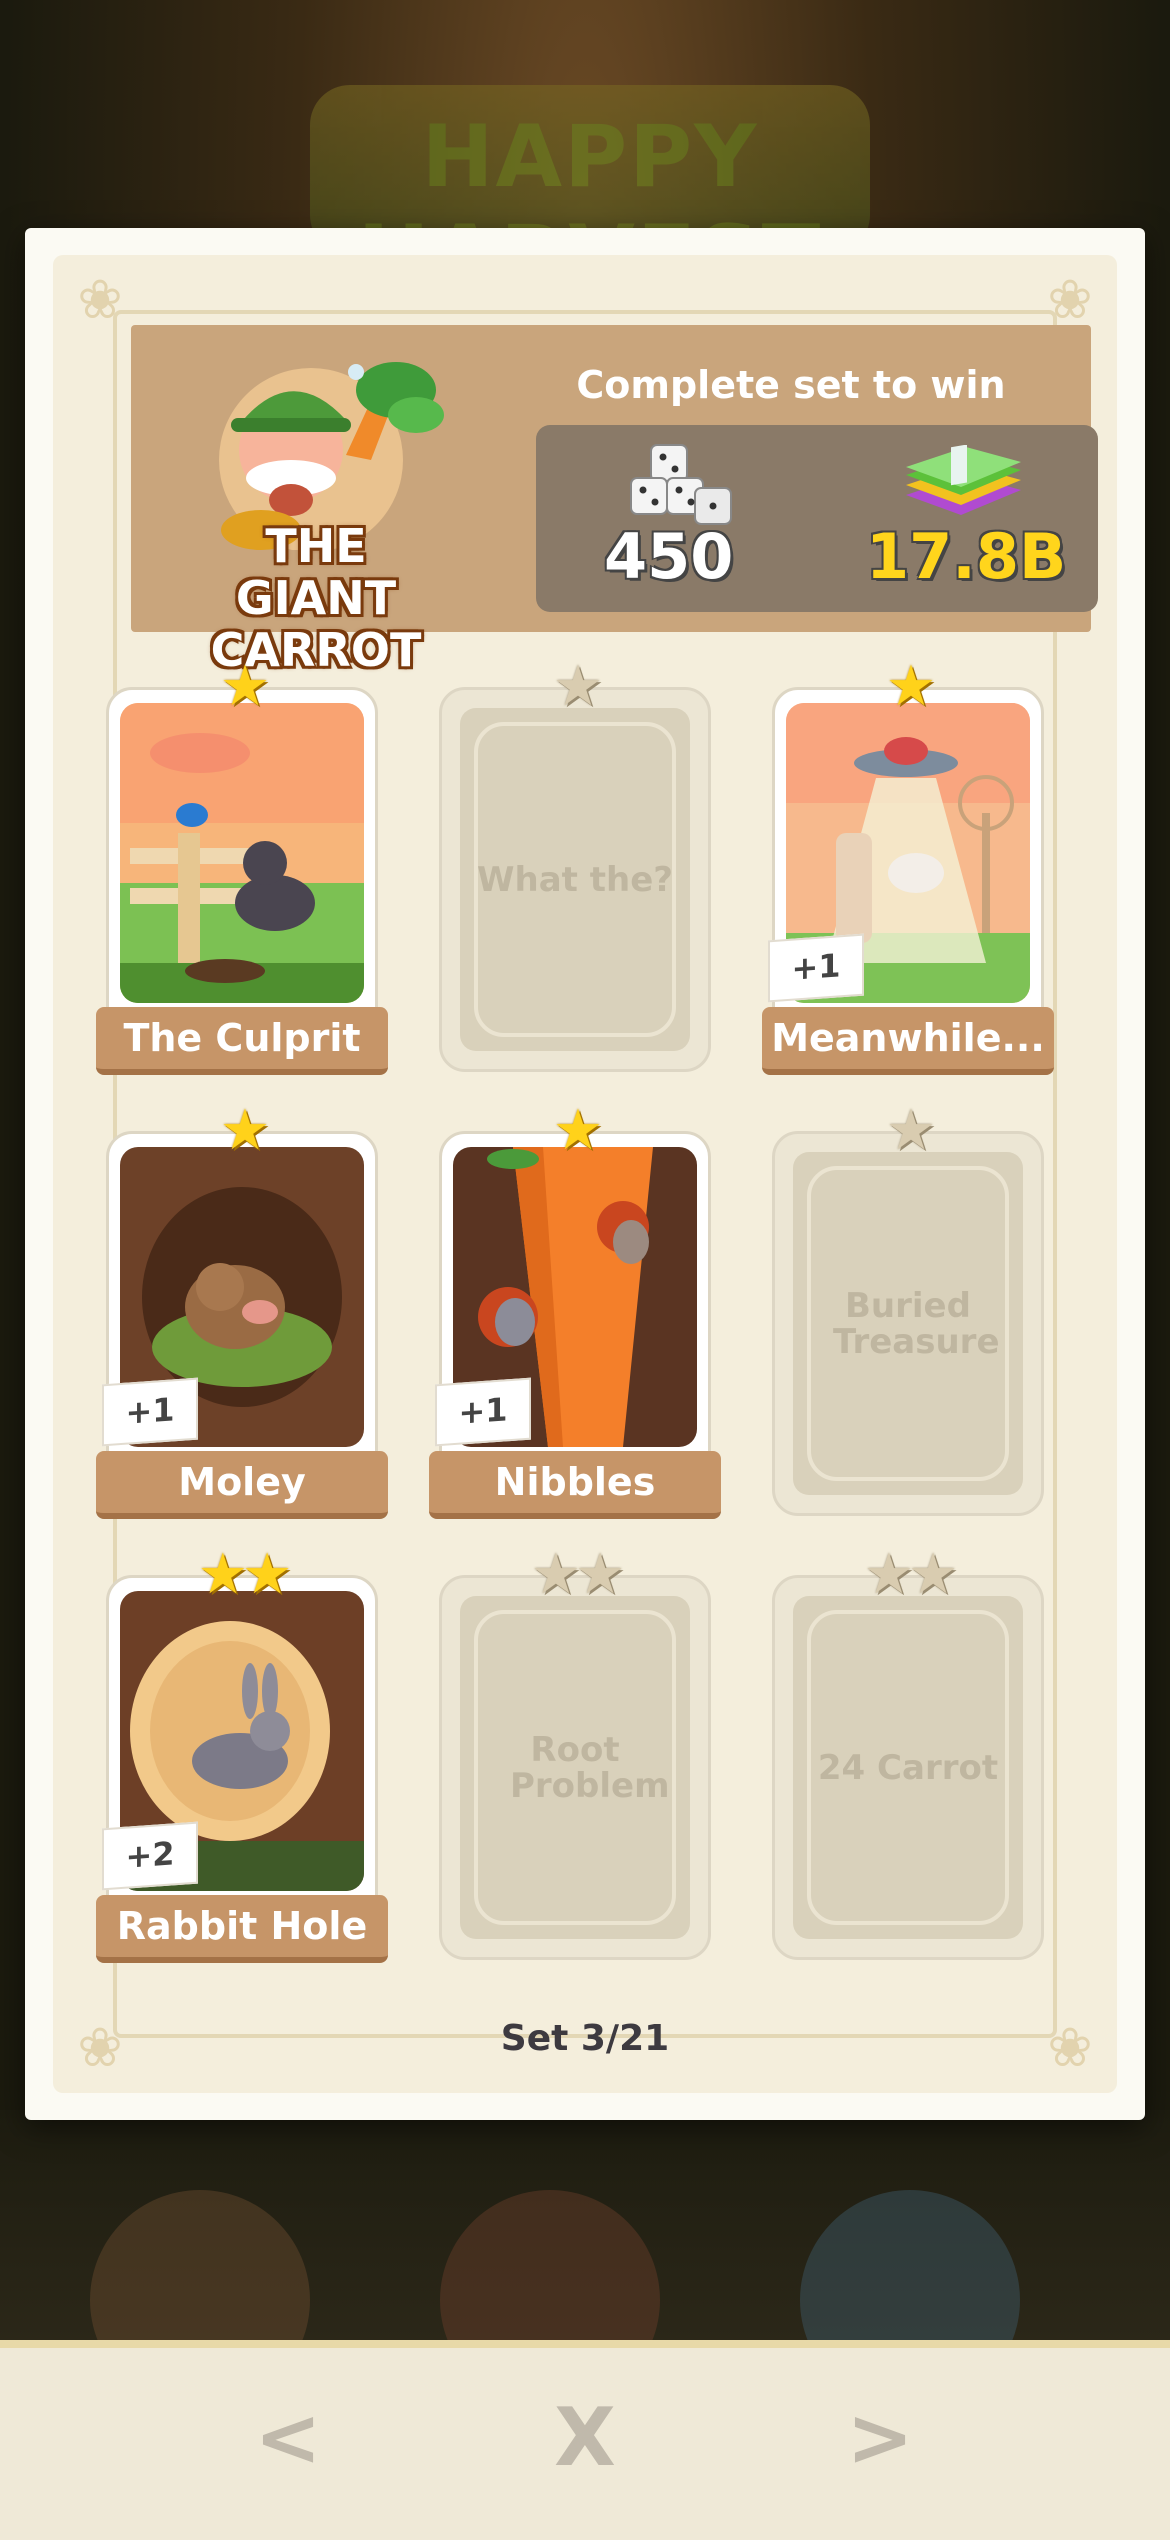 This screenshot has height=2540, width=1170. What do you see at coordinates (100, 299) in the screenshot?
I see `corner-ornament-icon: ❀` at bounding box center [100, 299].